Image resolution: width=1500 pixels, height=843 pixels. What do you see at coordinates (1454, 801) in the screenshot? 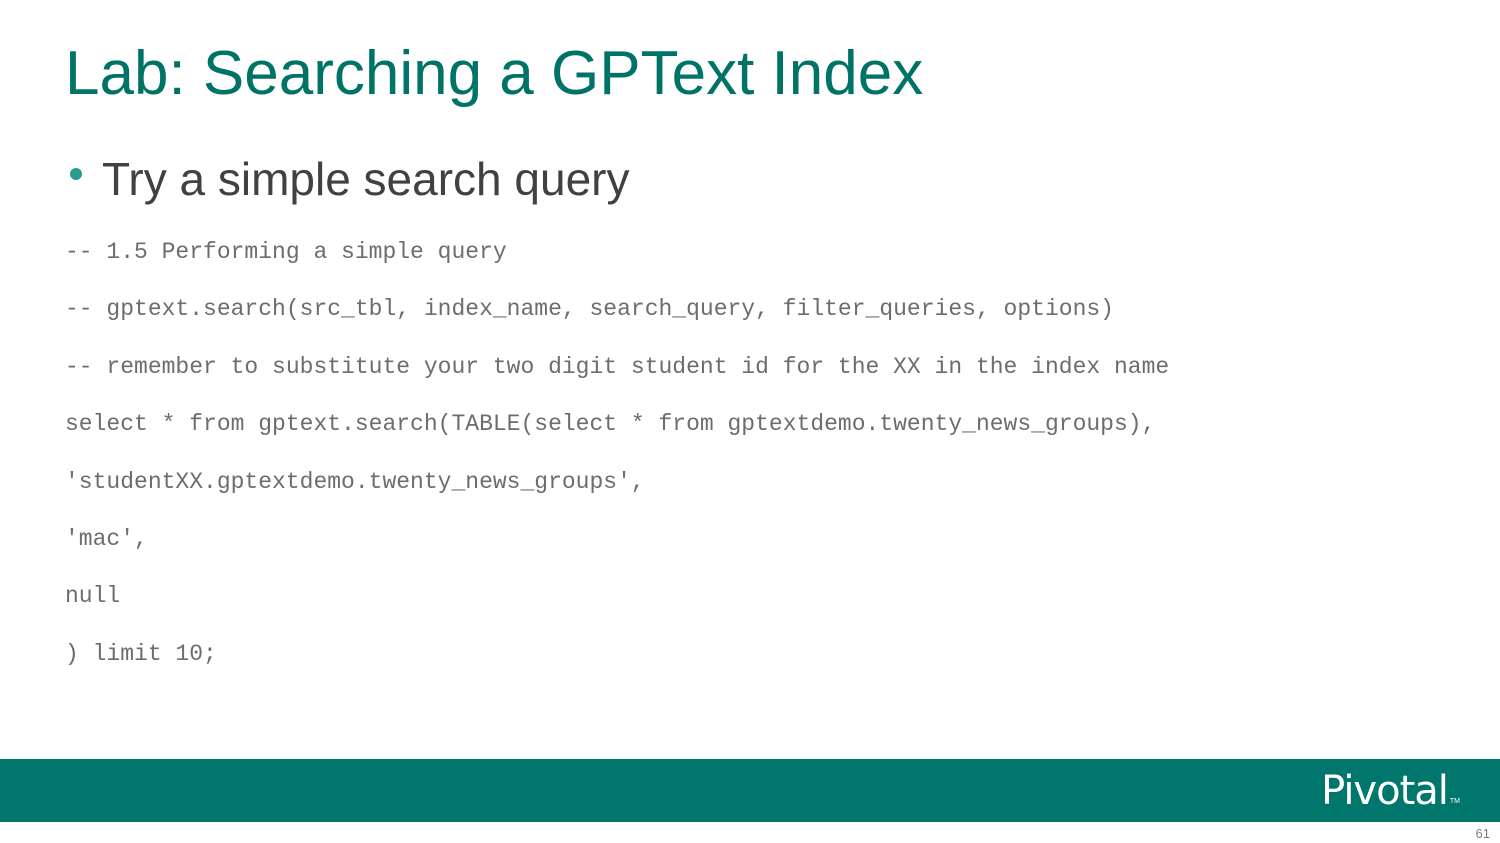
I see `trademark-mark: TM` at bounding box center [1454, 801].